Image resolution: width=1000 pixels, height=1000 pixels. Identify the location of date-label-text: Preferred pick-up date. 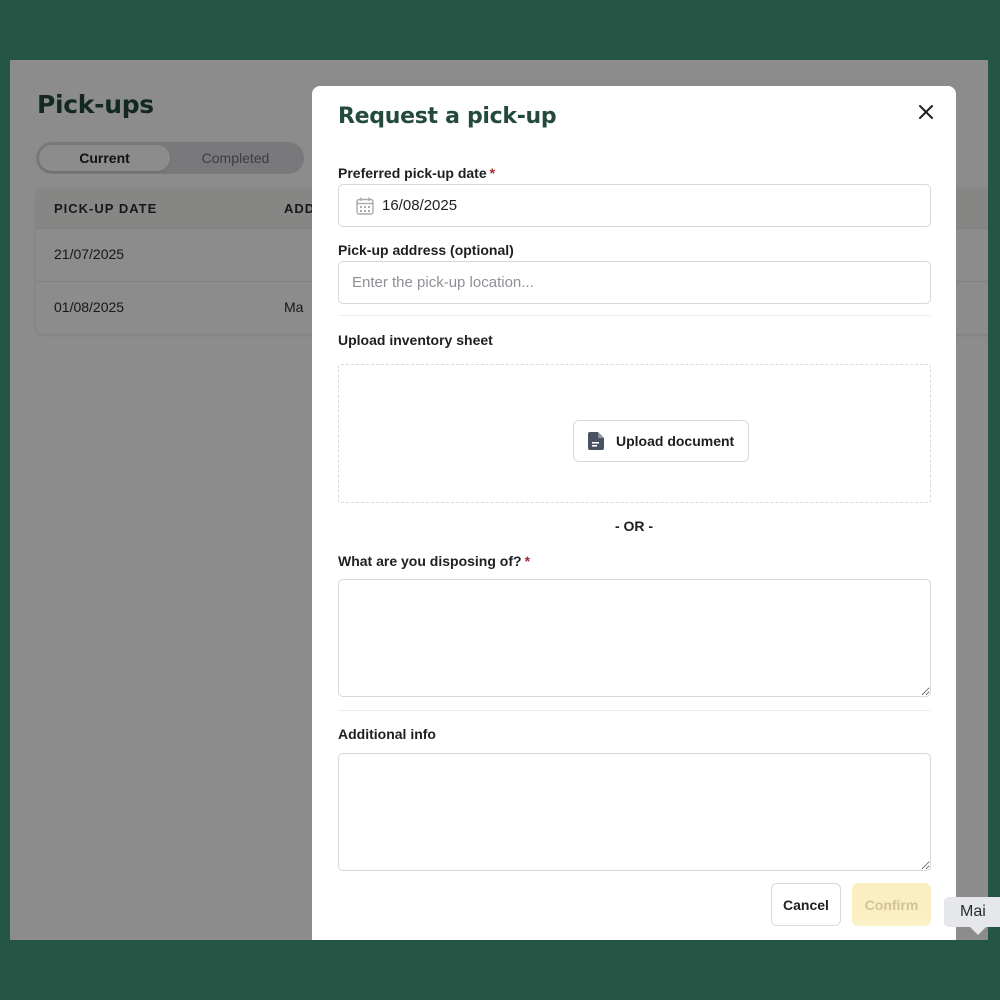
(412, 173).